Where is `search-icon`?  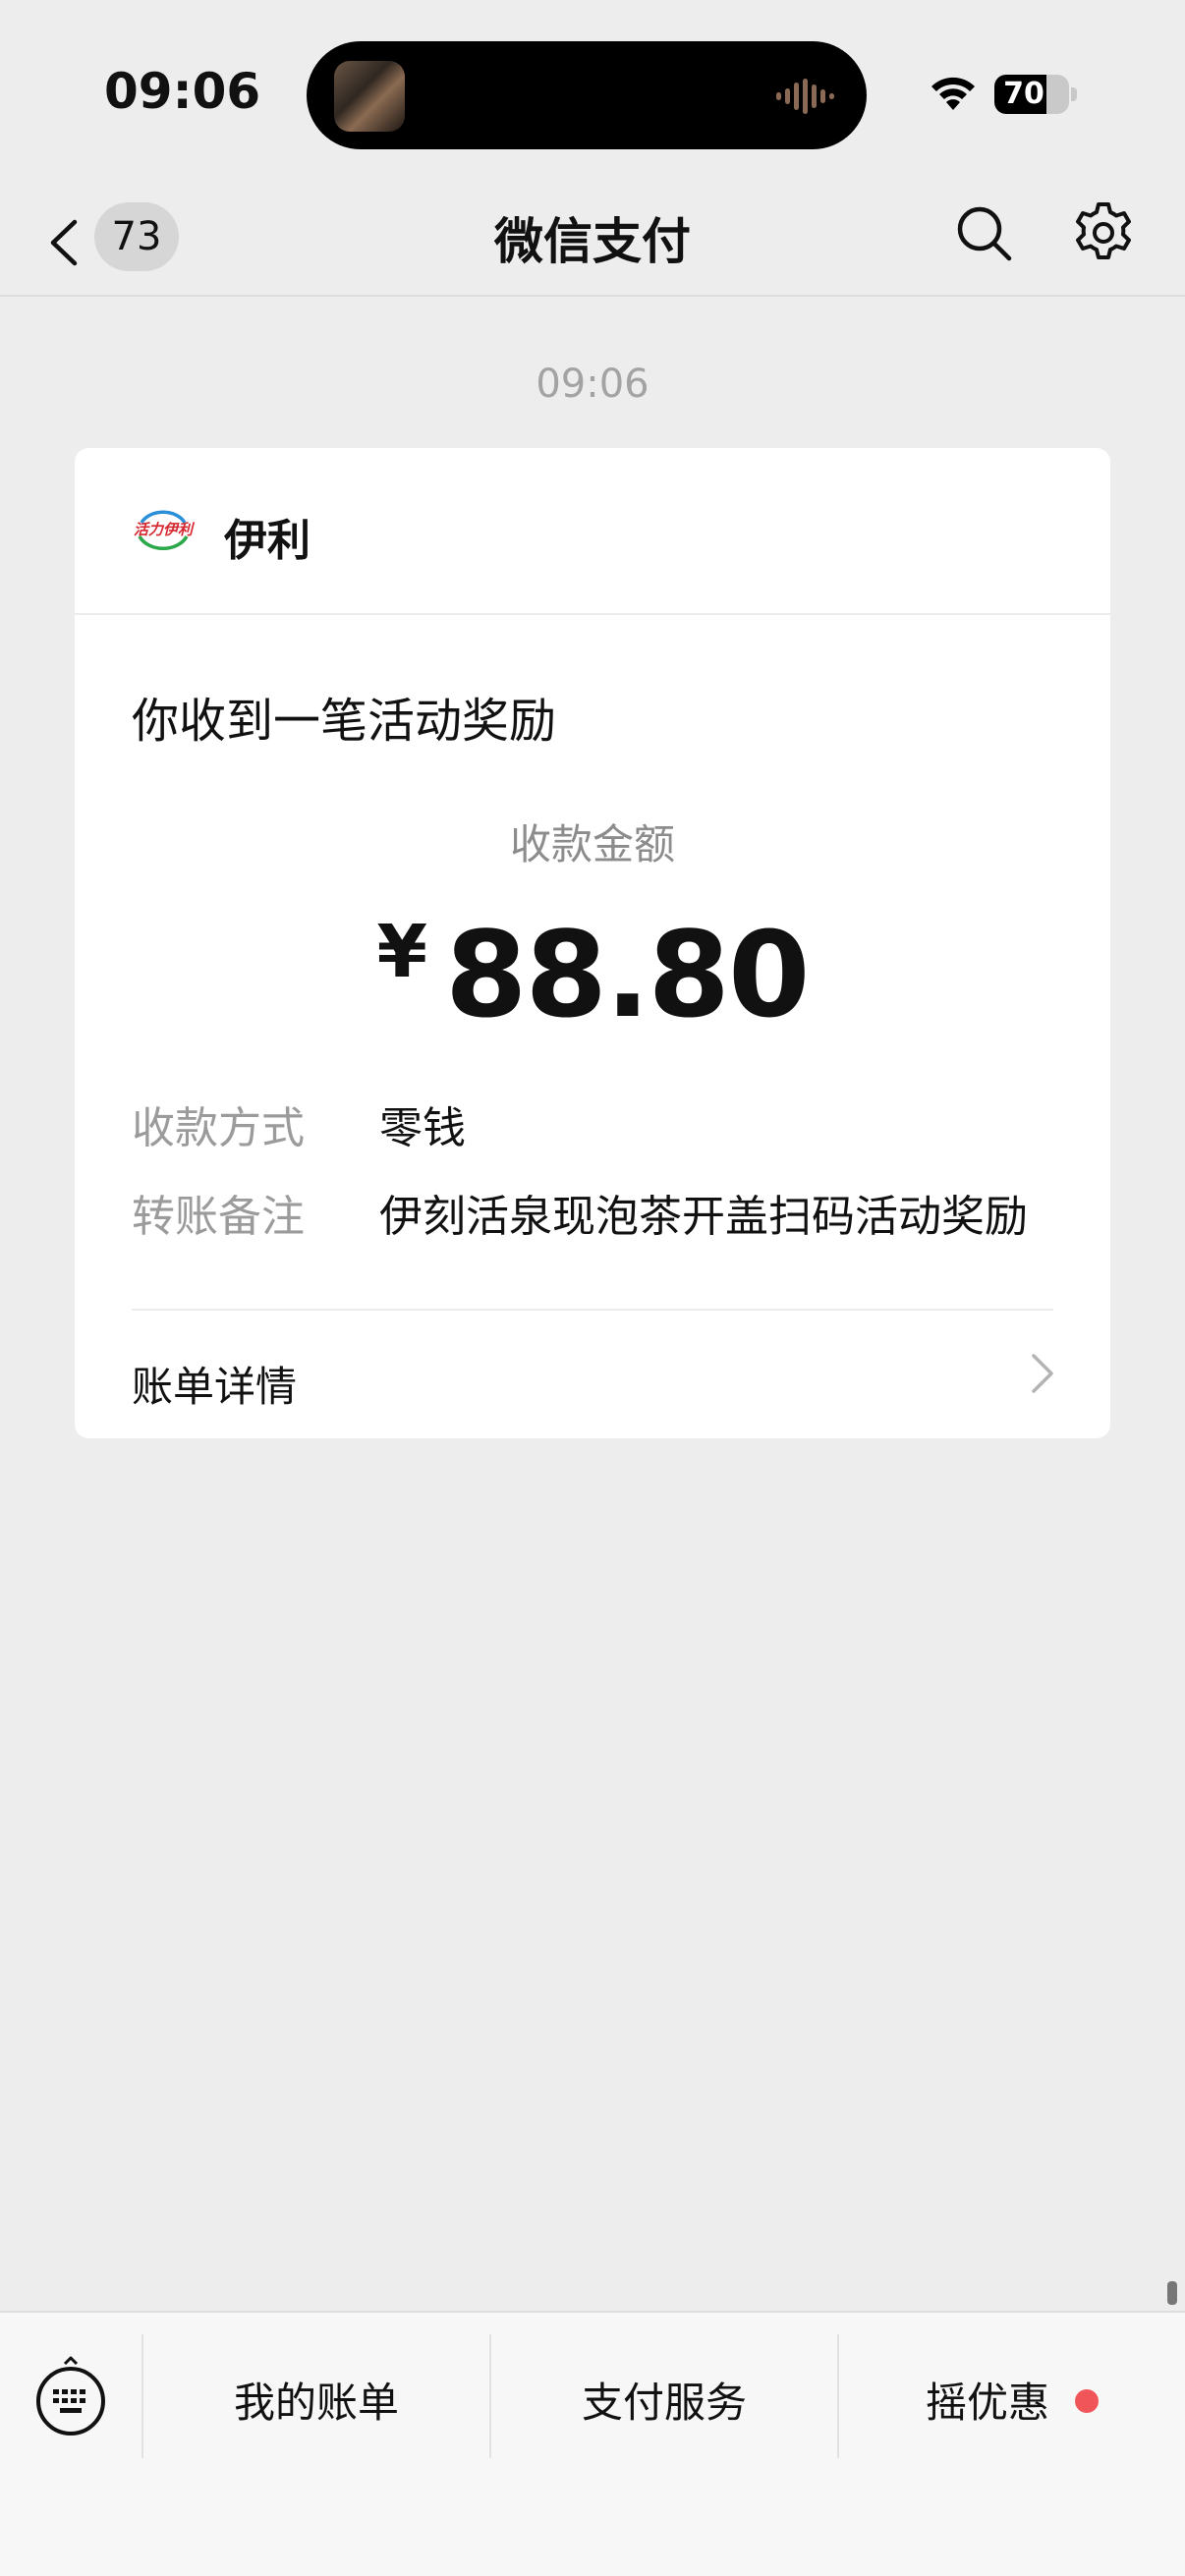
search-icon is located at coordinates (985, 233).